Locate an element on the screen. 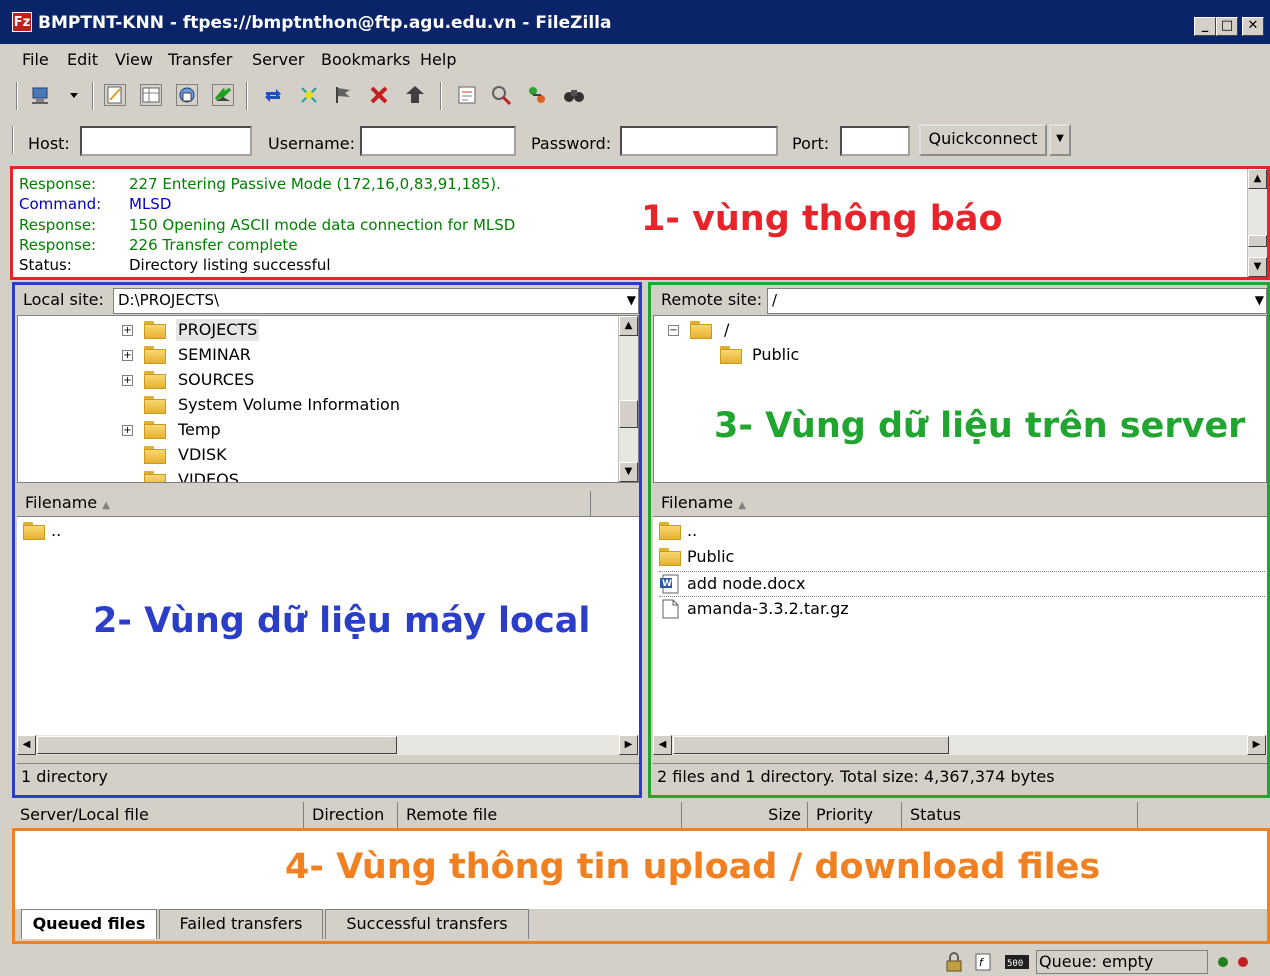 This screenshot has height=976, width=1270. menu-file: File is located at coordinates (35, 59).